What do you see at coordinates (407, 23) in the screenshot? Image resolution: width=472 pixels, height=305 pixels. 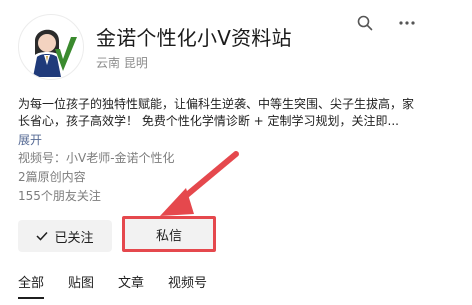 I see `more-icon` at bounding box center [407, 23].